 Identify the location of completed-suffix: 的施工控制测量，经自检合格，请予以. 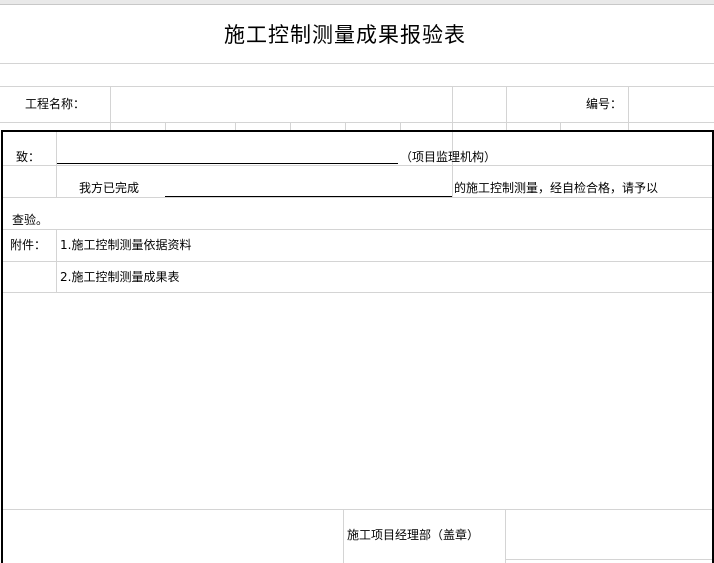
(556, 188).